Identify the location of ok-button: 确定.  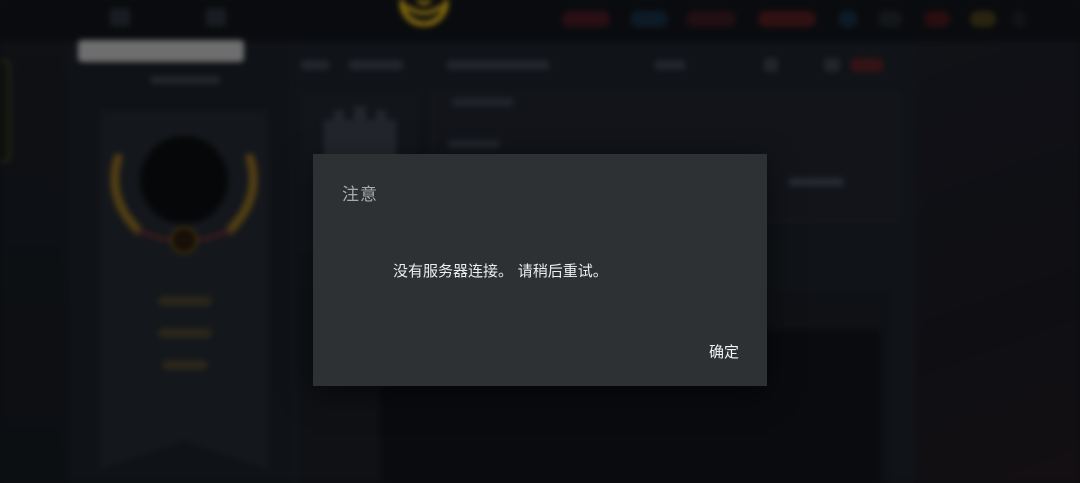
(724, 352).